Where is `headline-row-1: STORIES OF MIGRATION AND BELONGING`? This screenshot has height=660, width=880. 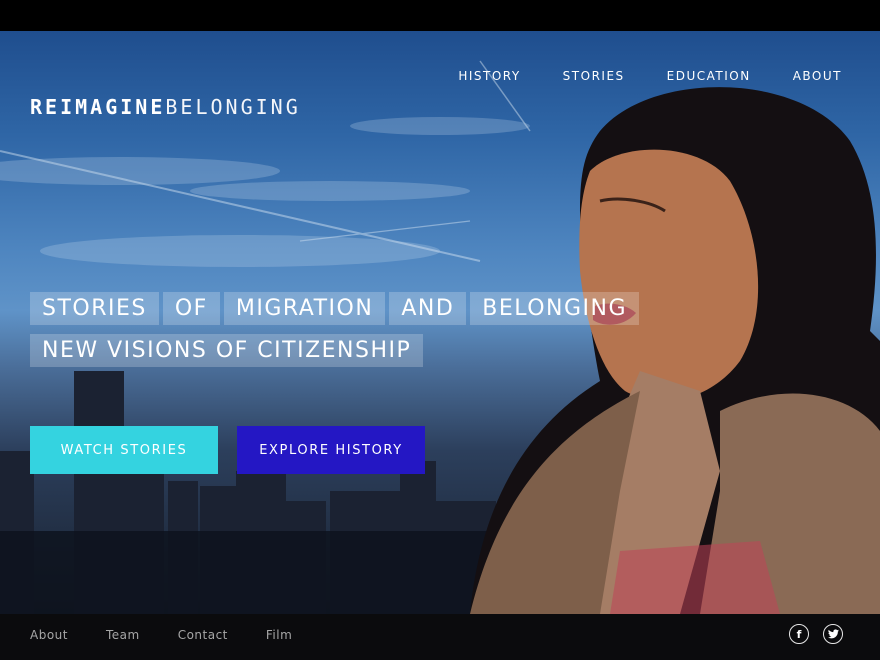 headline-row-1: STORIES OF MIGRATION AND BELONGING is located at coordinates (335, 308).